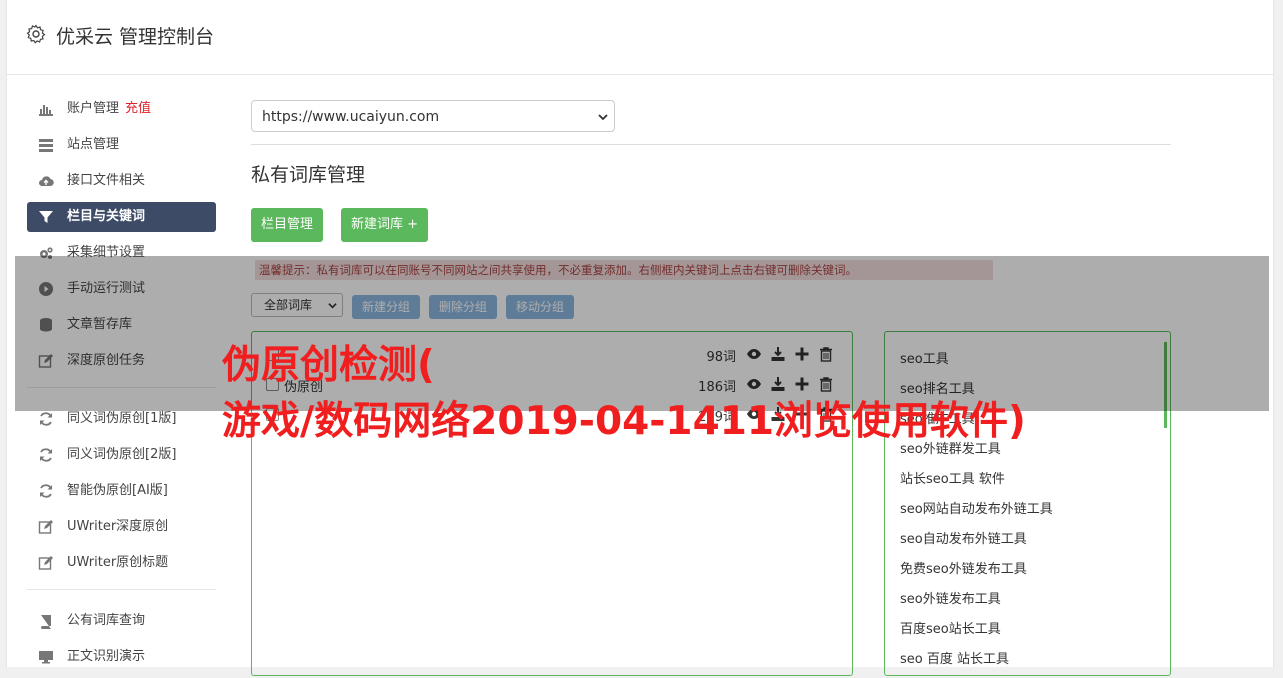  Describe the element at coordinates (121, 109) in the screenshot. I see `sidebar-item-account: 账户管理 充值` at that location.